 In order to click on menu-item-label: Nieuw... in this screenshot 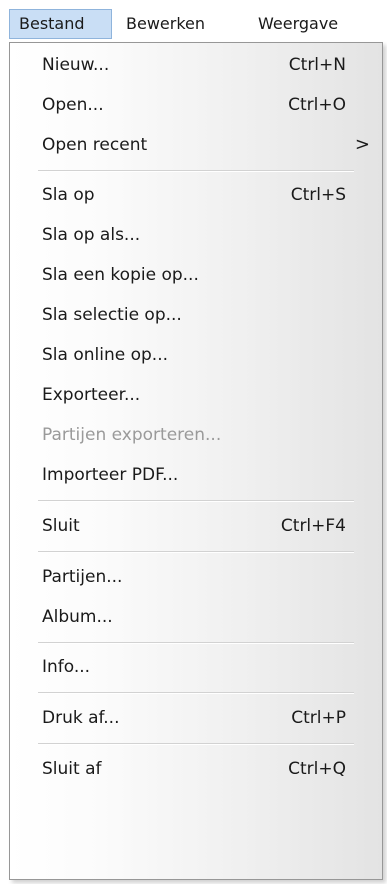, I will do `click(76, 65)`.